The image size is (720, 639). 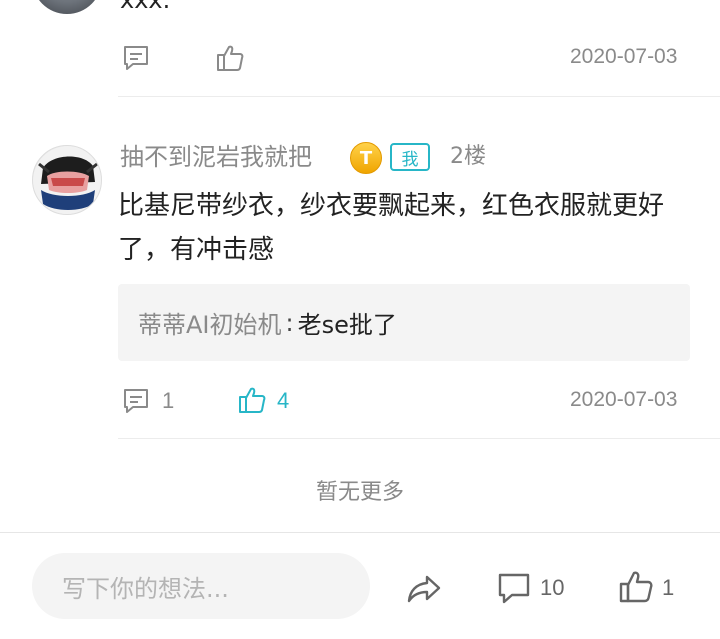 What do you see at coordinates (347, 325) in the screenshot?
I see `reply-text: 老se批了` at bounding box center [347, 325].